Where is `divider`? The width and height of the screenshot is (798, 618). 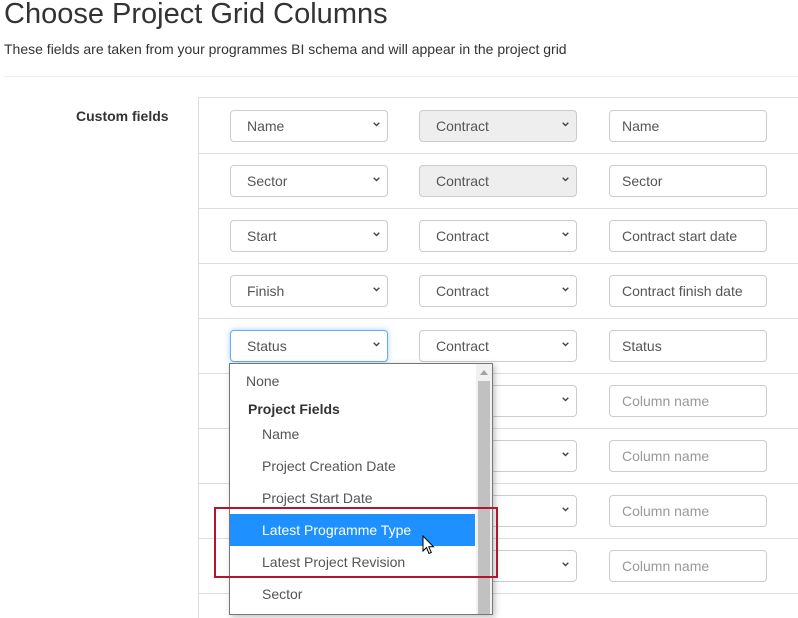 divider is located at coordinates (401, 76).